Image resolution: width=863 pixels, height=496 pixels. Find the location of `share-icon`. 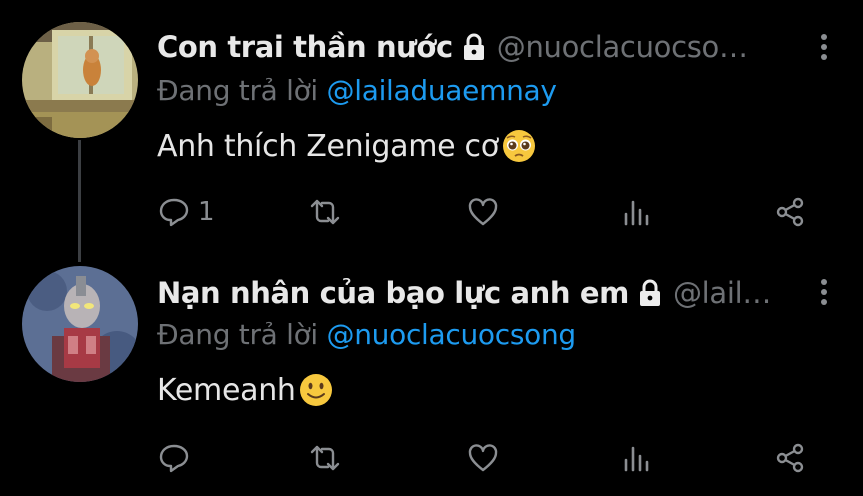

share-icon is located at coordinates (790, 458).